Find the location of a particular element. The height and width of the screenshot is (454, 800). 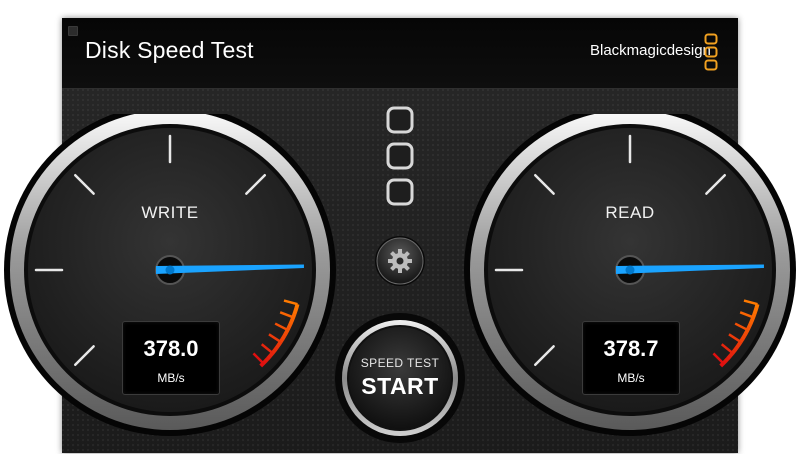

brand-name: Blackmagicdesign is located at coordinates (650, 50).